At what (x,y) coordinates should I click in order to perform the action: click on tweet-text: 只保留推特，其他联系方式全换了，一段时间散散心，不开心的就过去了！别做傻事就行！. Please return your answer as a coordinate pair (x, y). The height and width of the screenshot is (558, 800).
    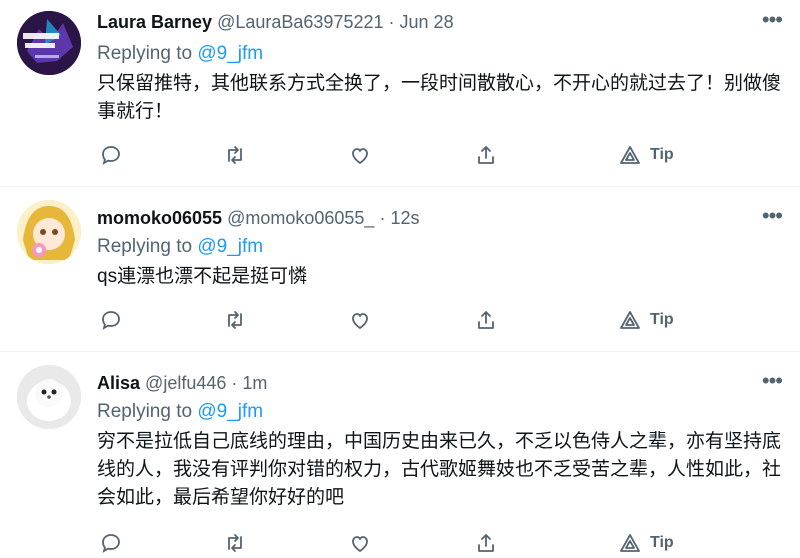
    Looking at the image, I should click on (439, 97).